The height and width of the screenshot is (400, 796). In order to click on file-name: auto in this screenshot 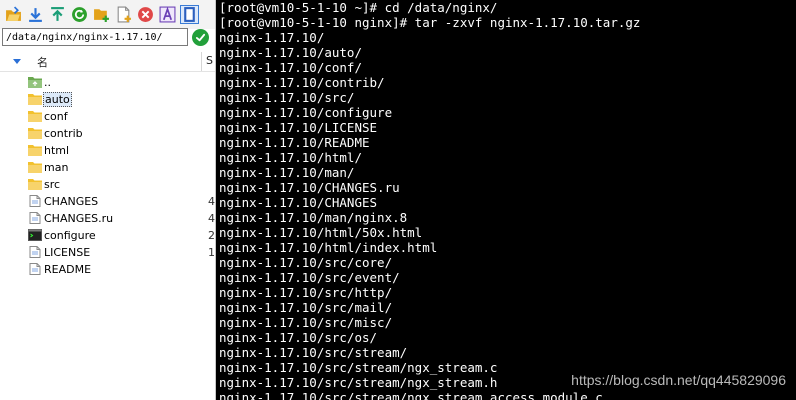, I will do `click(57, 99)`.